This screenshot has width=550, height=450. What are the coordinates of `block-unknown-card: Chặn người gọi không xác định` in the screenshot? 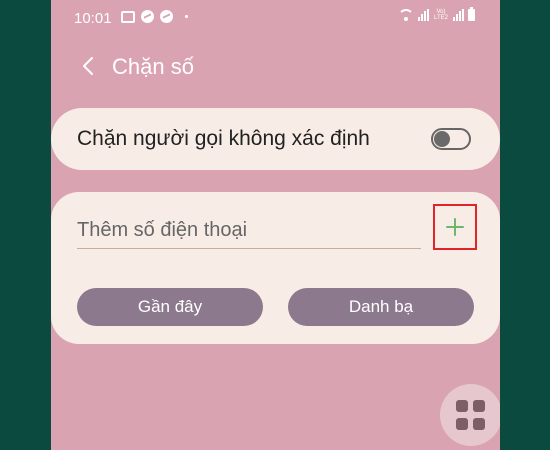 It's located at (275, 139).